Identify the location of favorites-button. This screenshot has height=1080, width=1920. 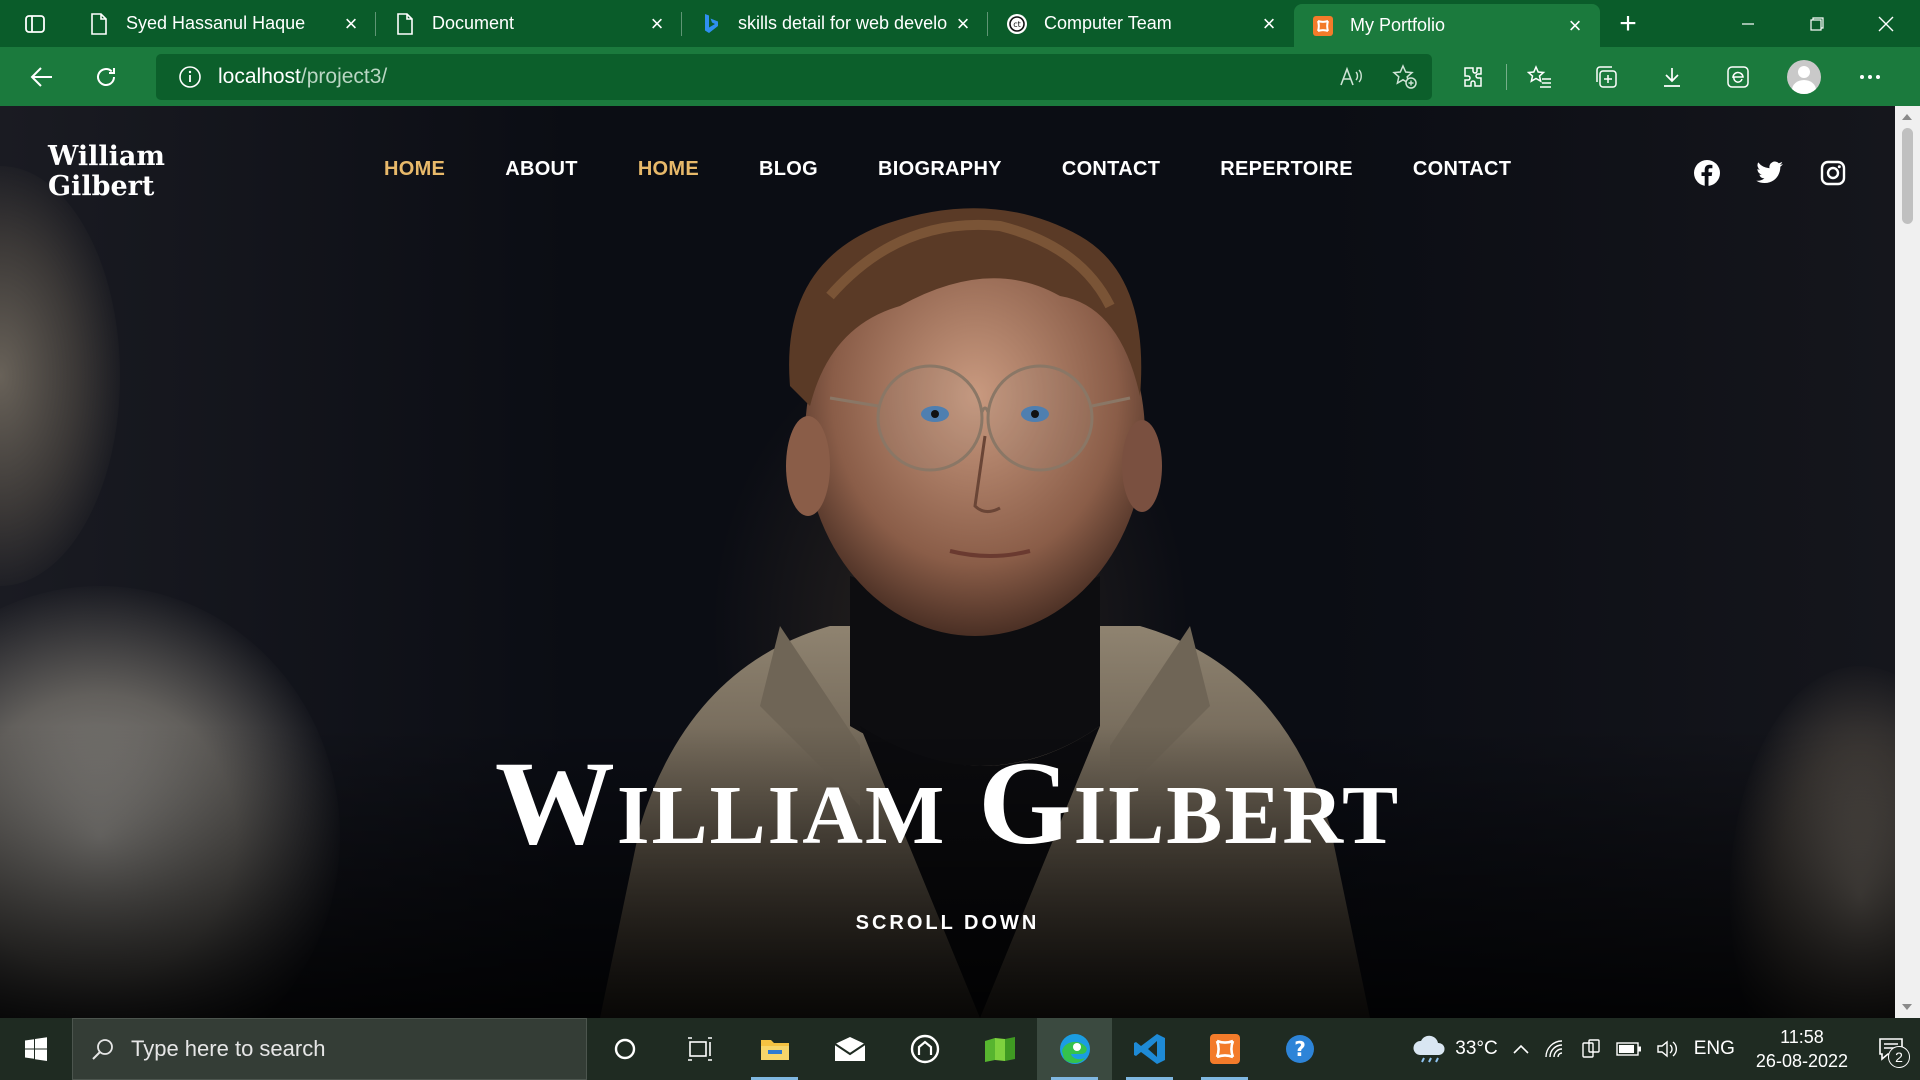
(1540, 76).